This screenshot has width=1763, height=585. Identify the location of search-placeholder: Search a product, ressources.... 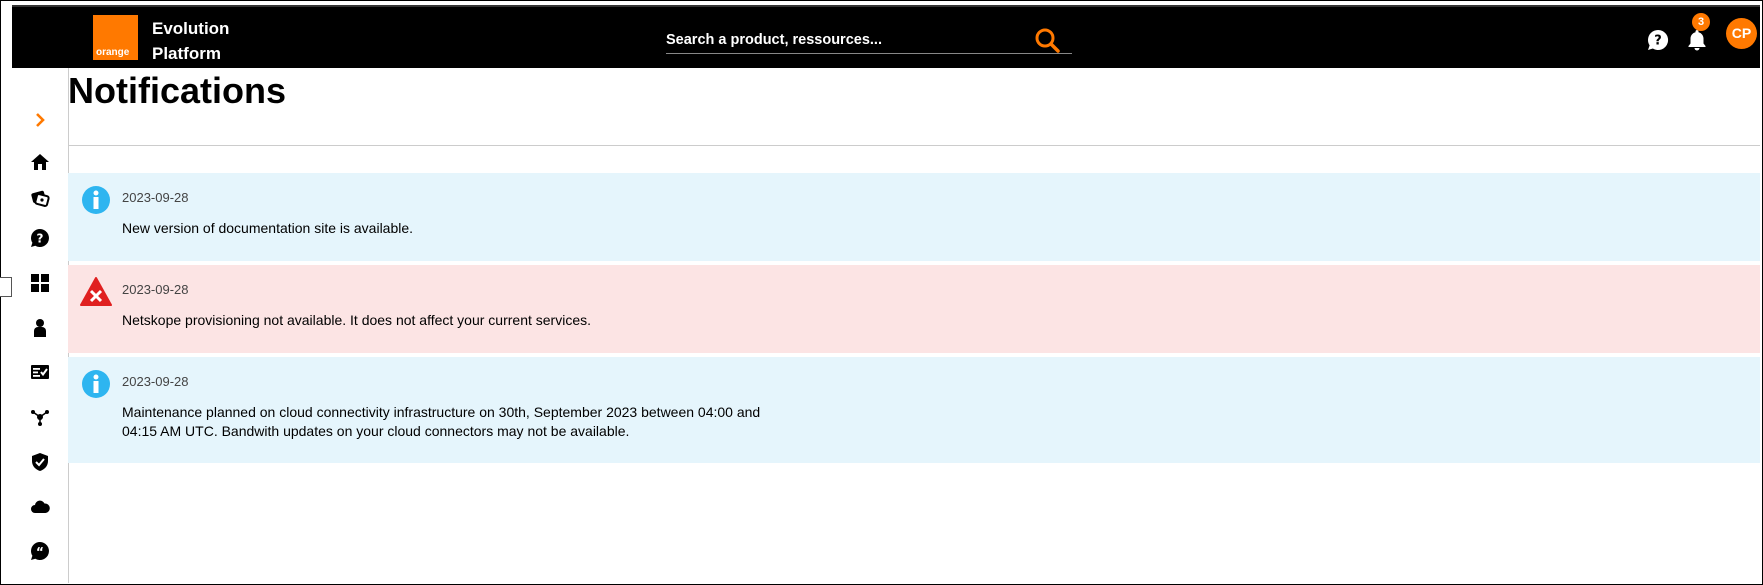
(774, 40).